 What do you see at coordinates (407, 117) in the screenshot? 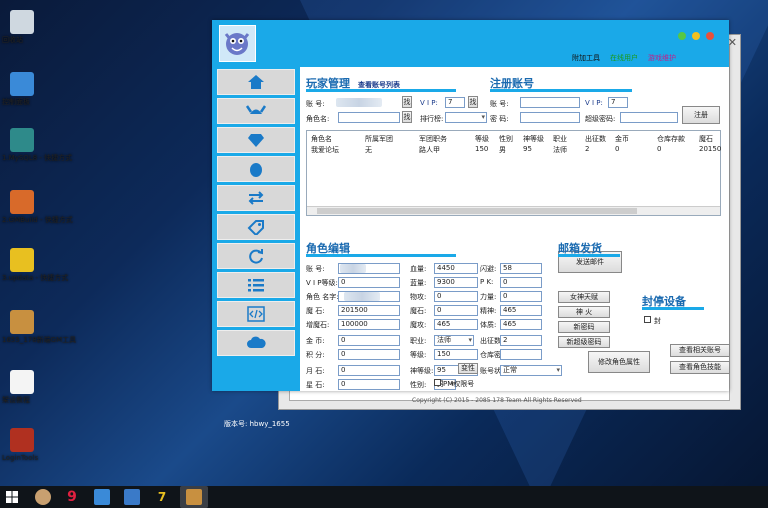
I see `find-role-button: 找` at bounding box center [407, 117].